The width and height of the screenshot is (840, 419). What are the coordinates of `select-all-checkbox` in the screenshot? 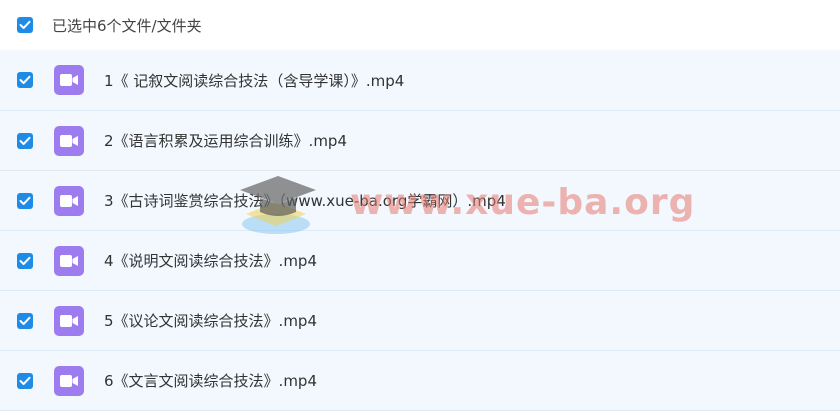 It's located at (25, 25).